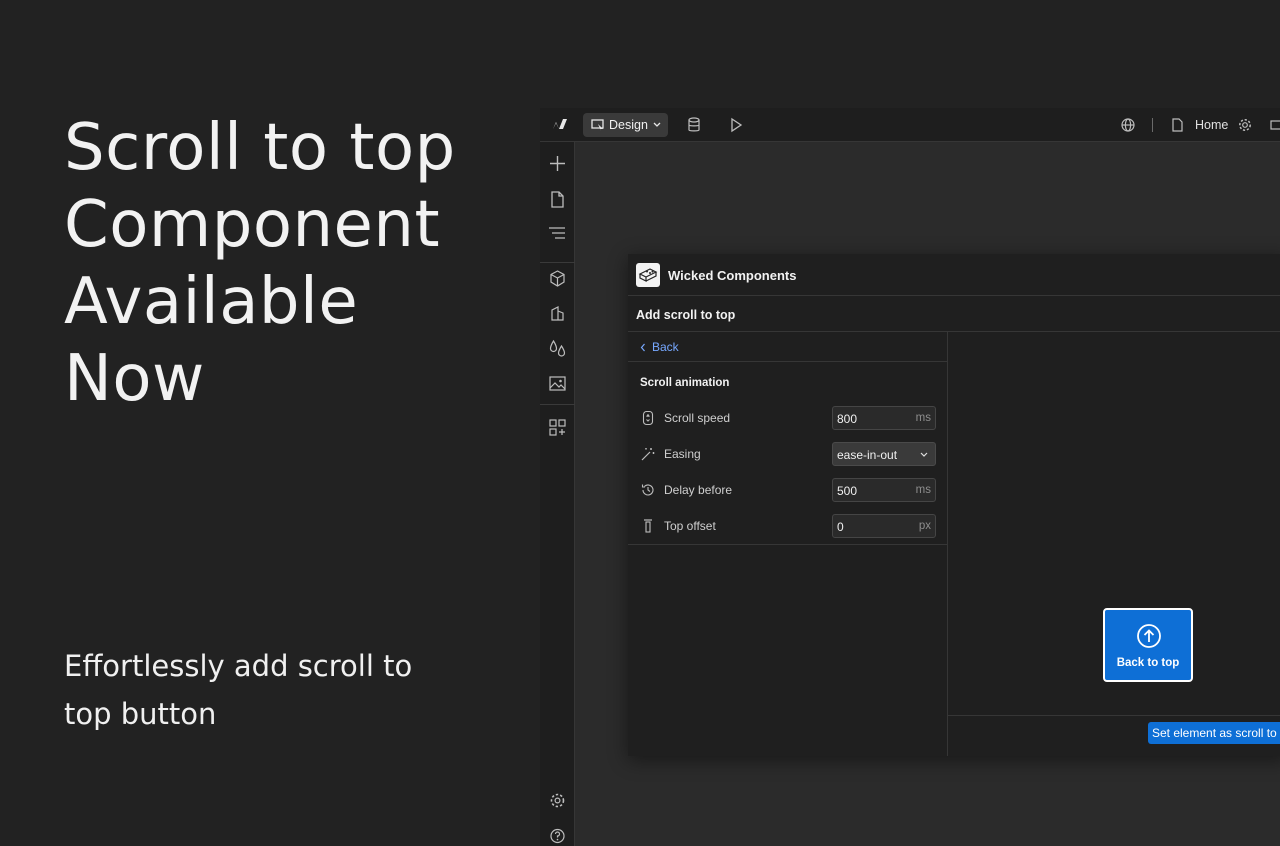 This screenshot has height=846, width=1280. I want to click on delay-before-label: Delay before, so click(698, 490).